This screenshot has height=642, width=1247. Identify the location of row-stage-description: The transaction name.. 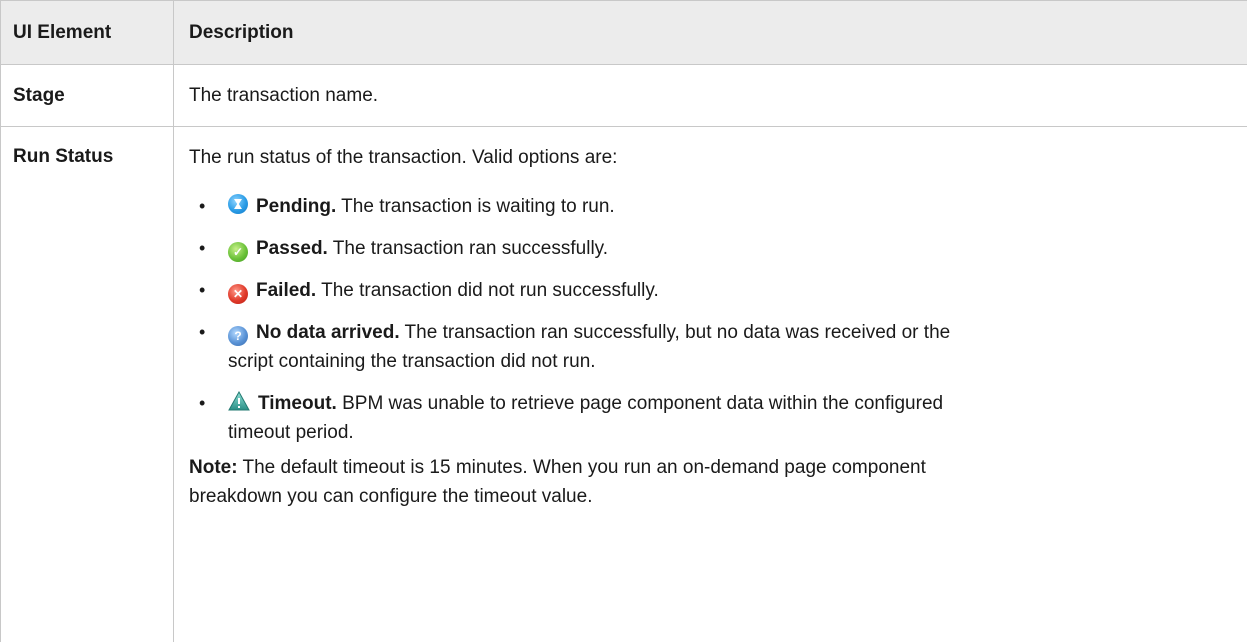
(710, 96).